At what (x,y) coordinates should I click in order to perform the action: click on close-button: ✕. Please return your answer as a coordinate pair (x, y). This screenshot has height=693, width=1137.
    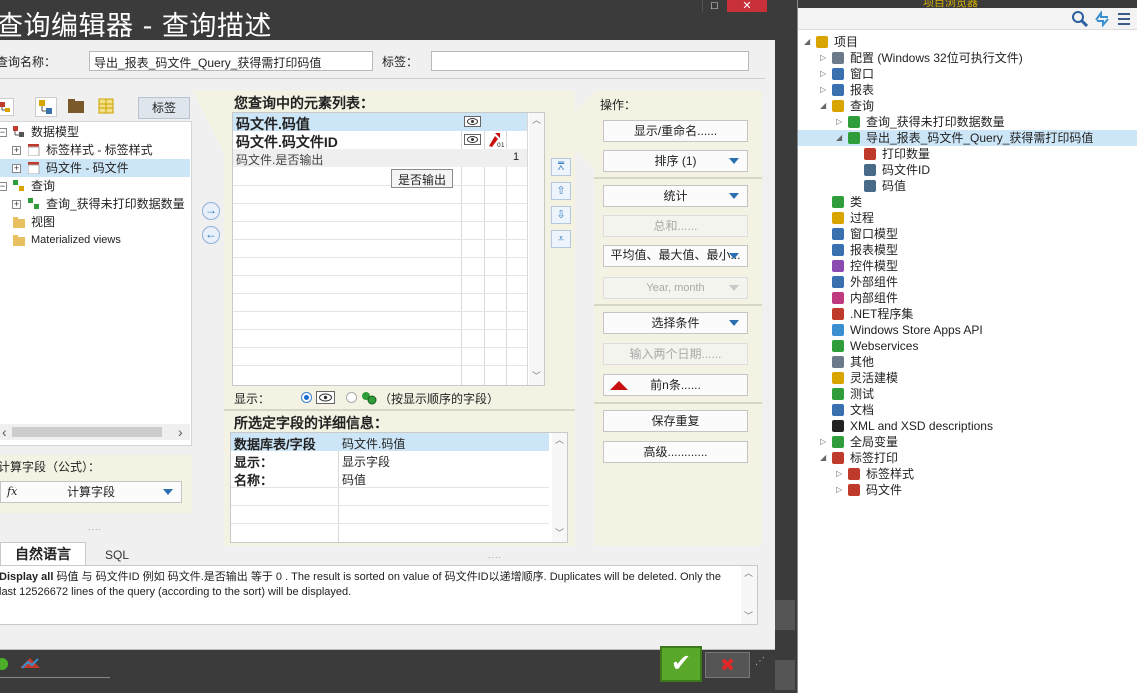
    Looking at the image, I should click on (747, 6).